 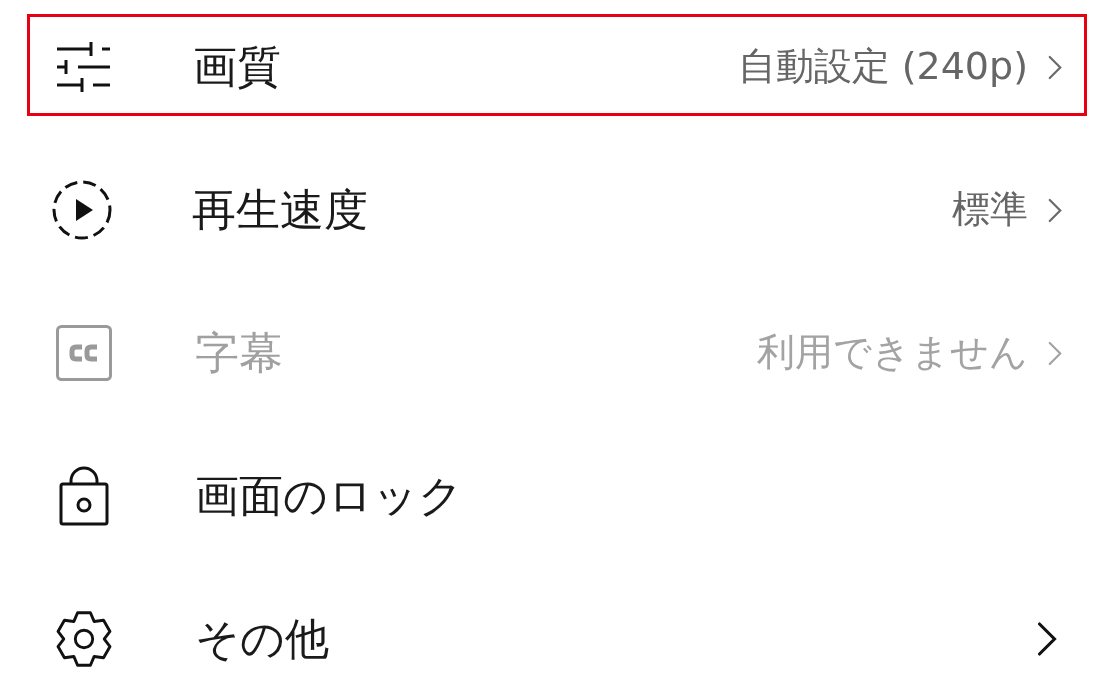 What do you see at coordinates (557, 65) in the screenshot?
I see `menu-item: 画質 自動設定 (240p)` at bounding box center [557, 65].